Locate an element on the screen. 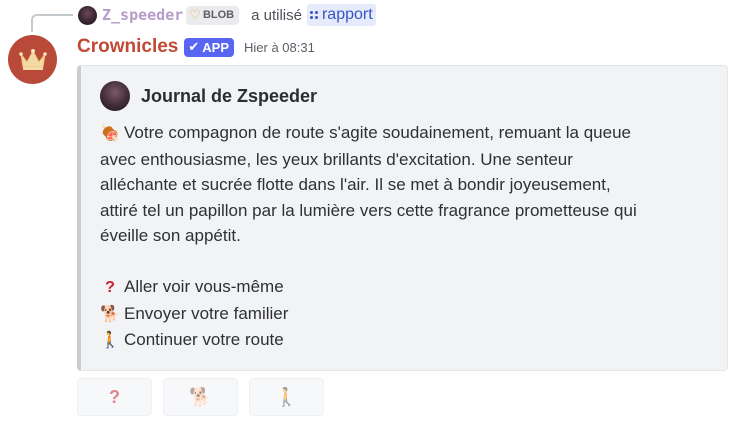 This screenshot has width=738, height=421. checkmark-icon: ✔ is located at coordinates (194, 46).